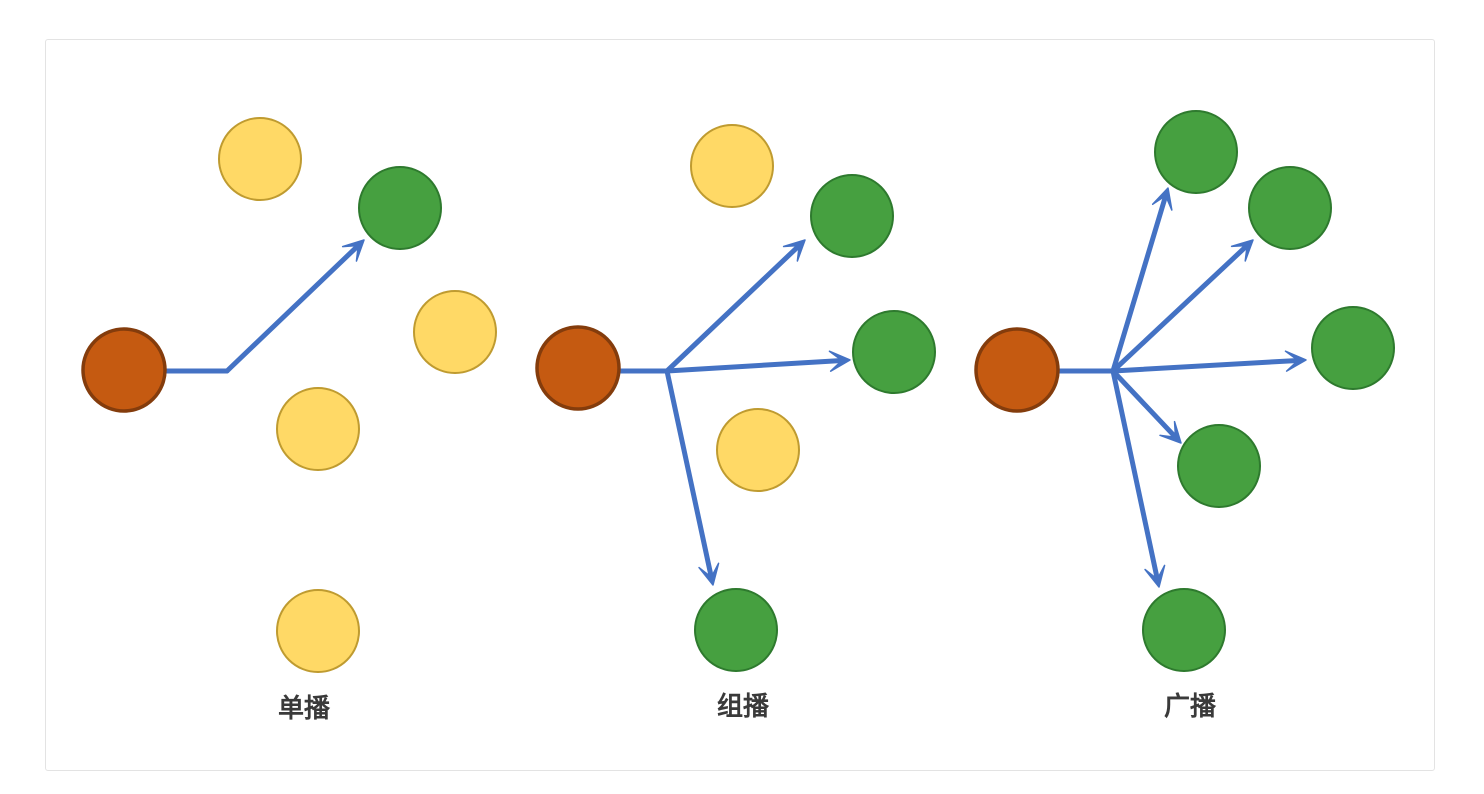 The image size is (1484, 794). What do you see at coordinates (578, 368) in the screenshot?
I see `multicast-source-node` at bounding box center [578, 368].